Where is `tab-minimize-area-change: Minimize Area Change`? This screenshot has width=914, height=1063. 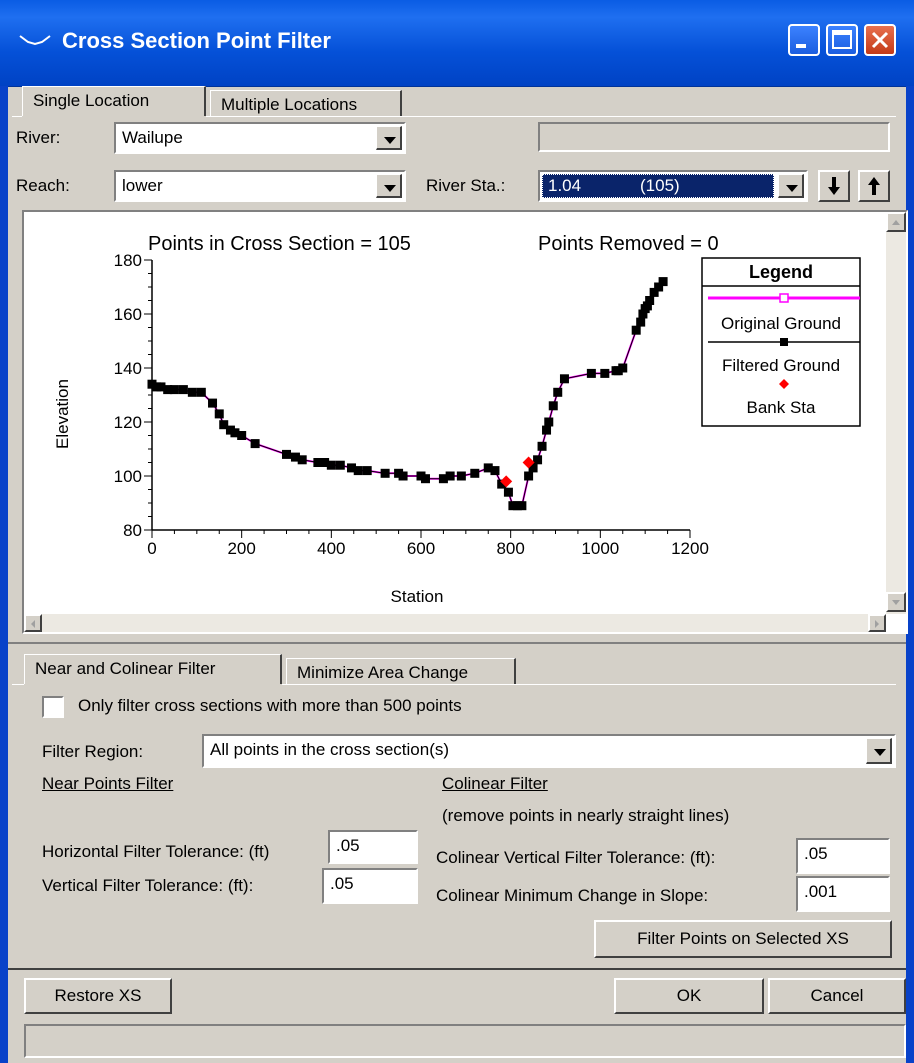
tab-minimize-area-change: Minimize Area Change is located at coordinates (401, 671).